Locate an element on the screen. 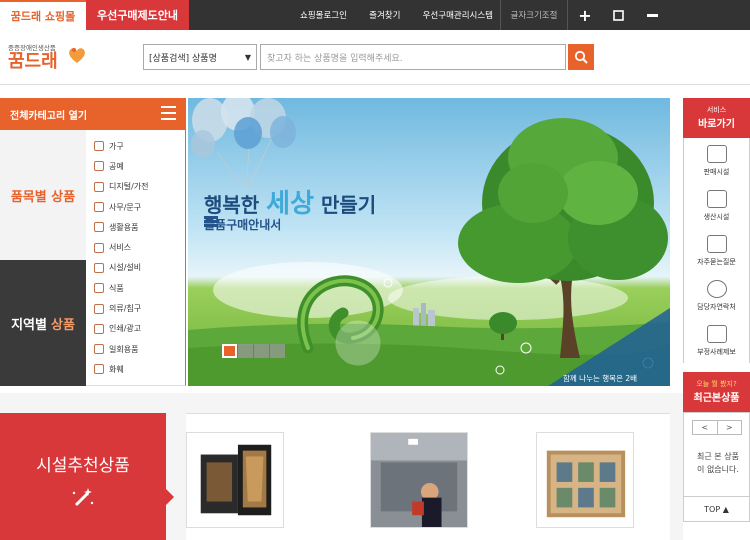  heart-logo-icon is located at coordinates (77, 55).